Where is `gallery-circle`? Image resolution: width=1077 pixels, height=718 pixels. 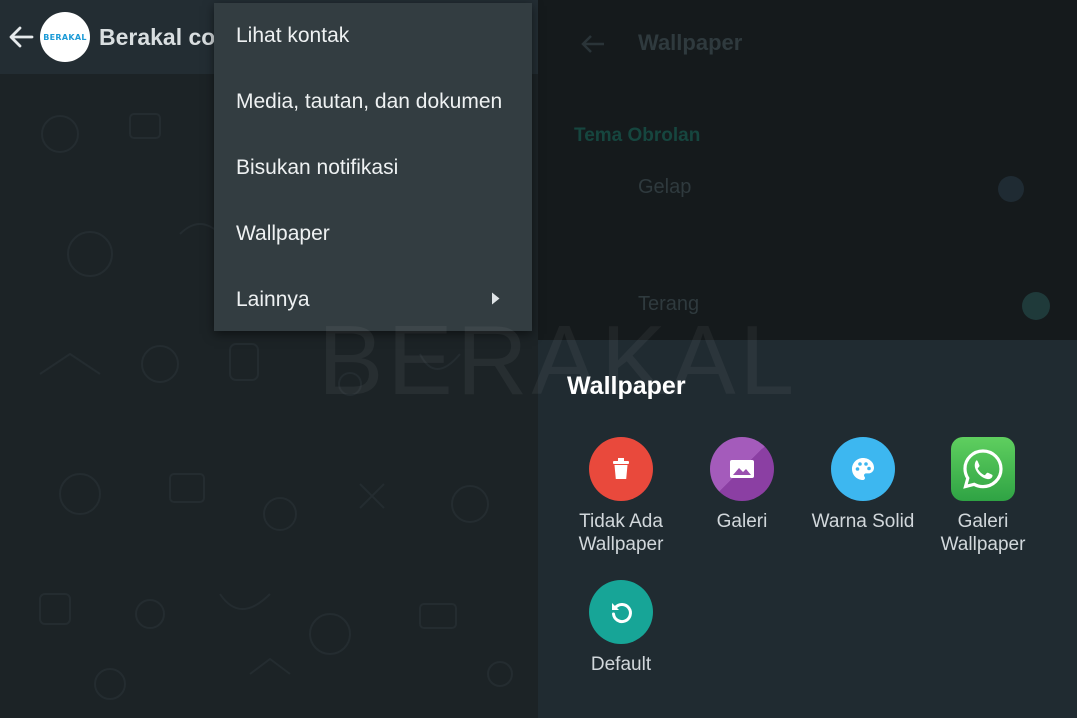
gallery-circle is located at coordinates (742, 469).